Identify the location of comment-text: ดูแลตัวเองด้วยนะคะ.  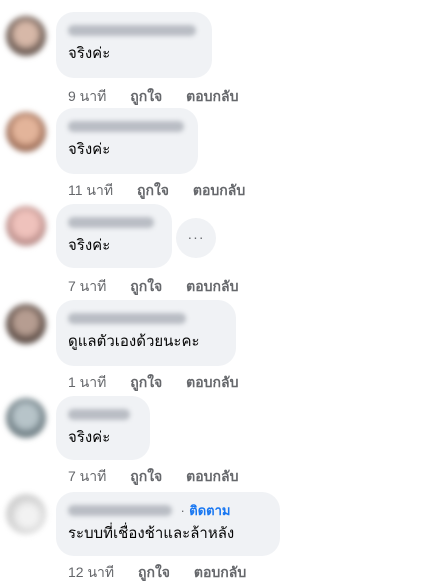
(134, 341).